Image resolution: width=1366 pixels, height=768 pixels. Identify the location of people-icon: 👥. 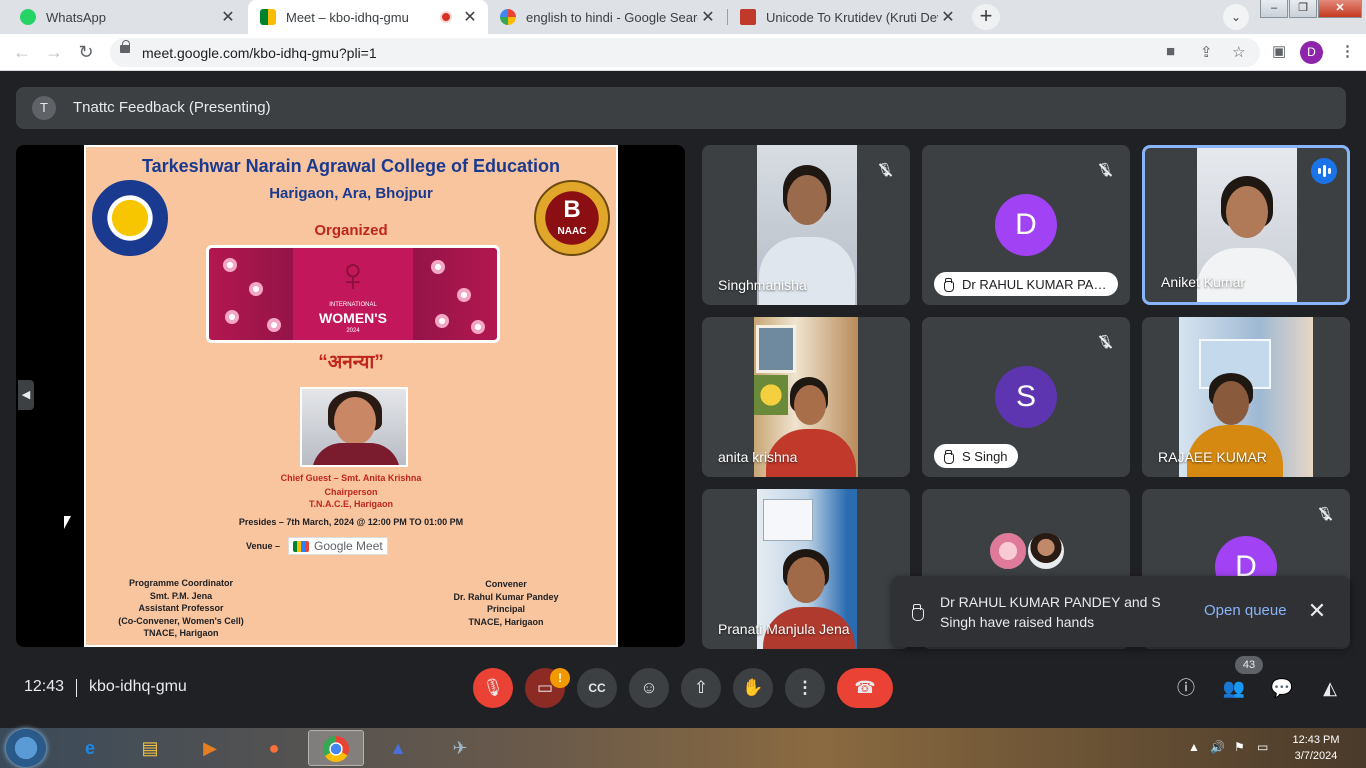
(1234, 688).